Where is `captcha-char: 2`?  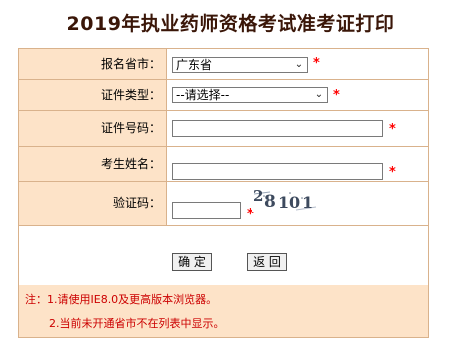 captcha-char: 2 is located at coordinates (258, 196).